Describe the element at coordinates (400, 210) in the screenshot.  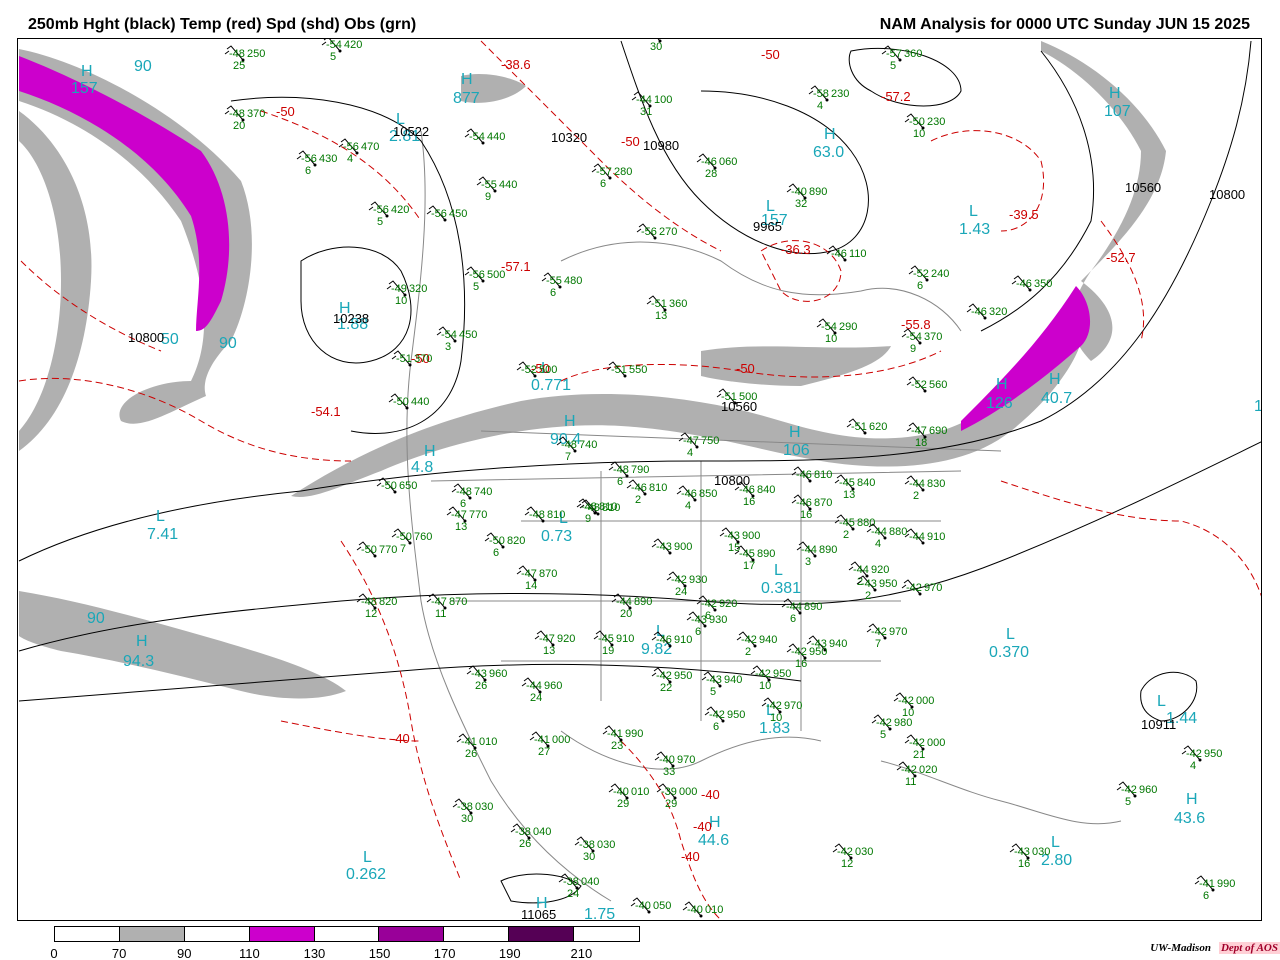
I see `obs-height: 420` at that location.